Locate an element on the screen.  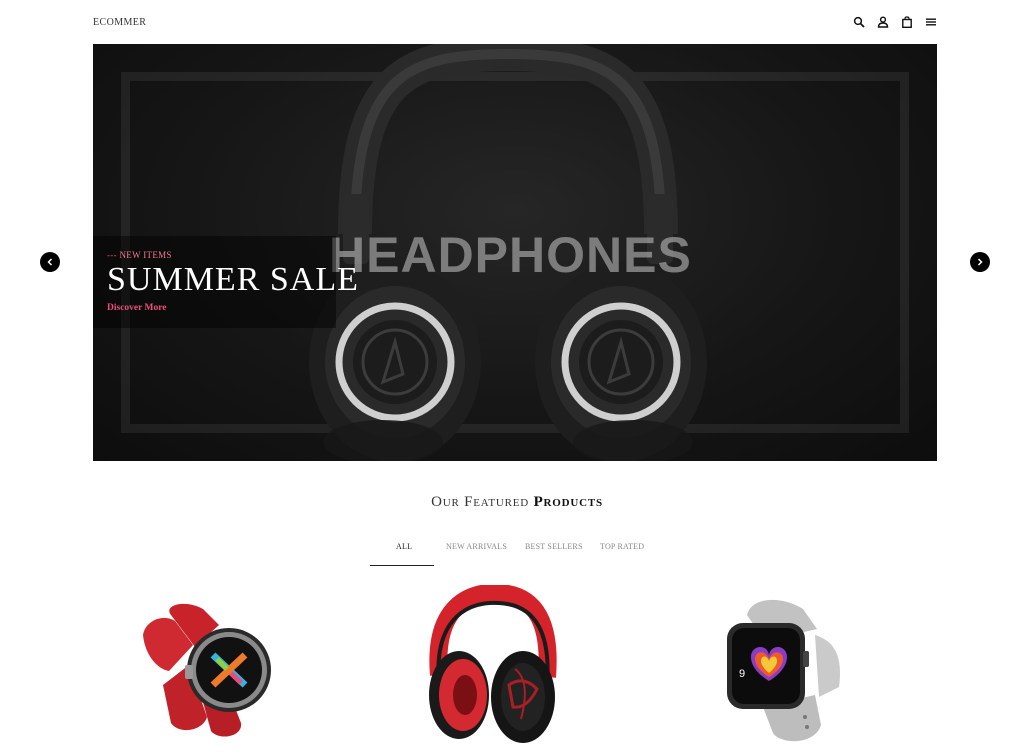
bag-icon is located at coordinates (907, 22).